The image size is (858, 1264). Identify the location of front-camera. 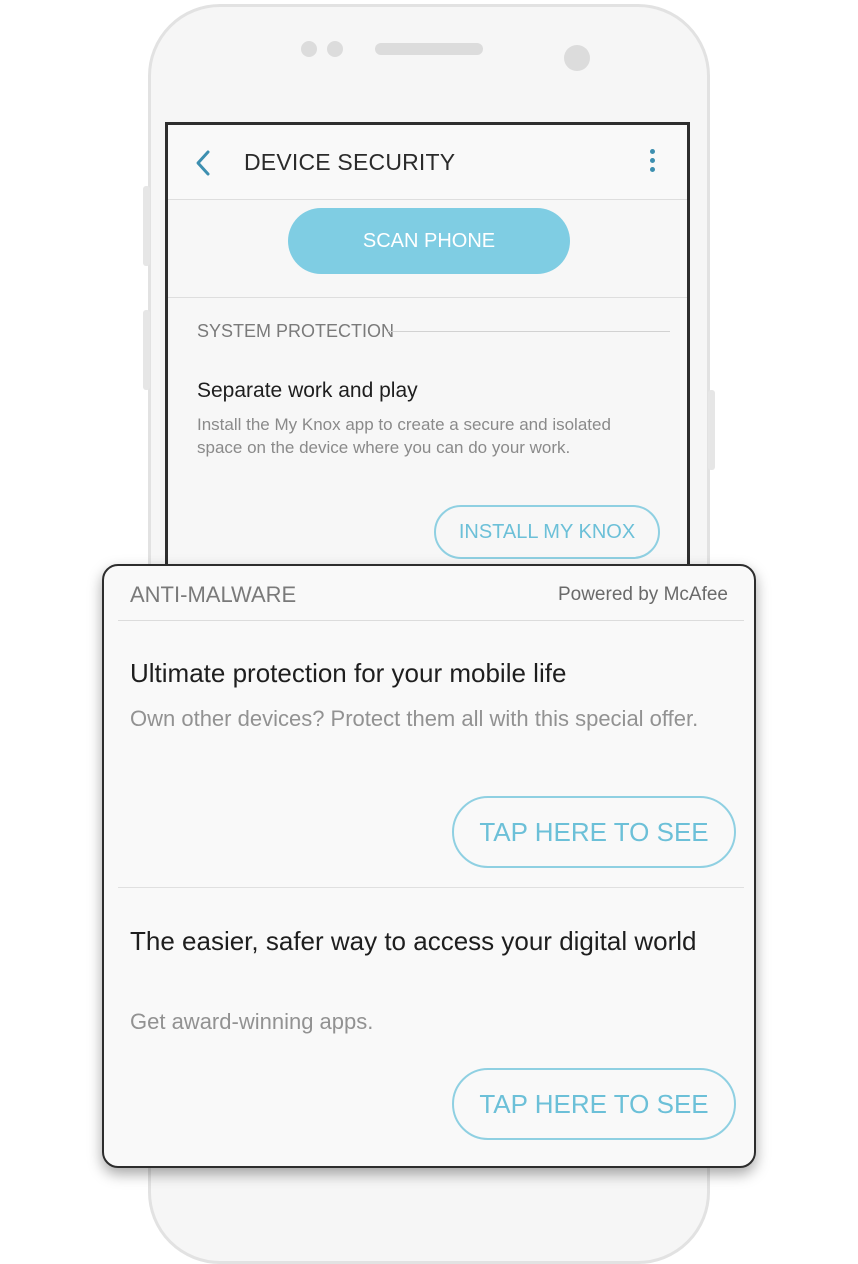
(577, 58).